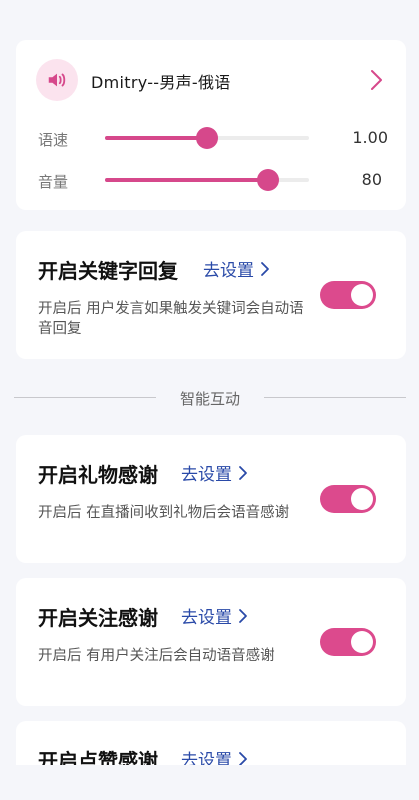  What do you see at coordinates (370, 137) in the screenshot?
I see `speed-value: 1.00` at bounding box center [370, 137].